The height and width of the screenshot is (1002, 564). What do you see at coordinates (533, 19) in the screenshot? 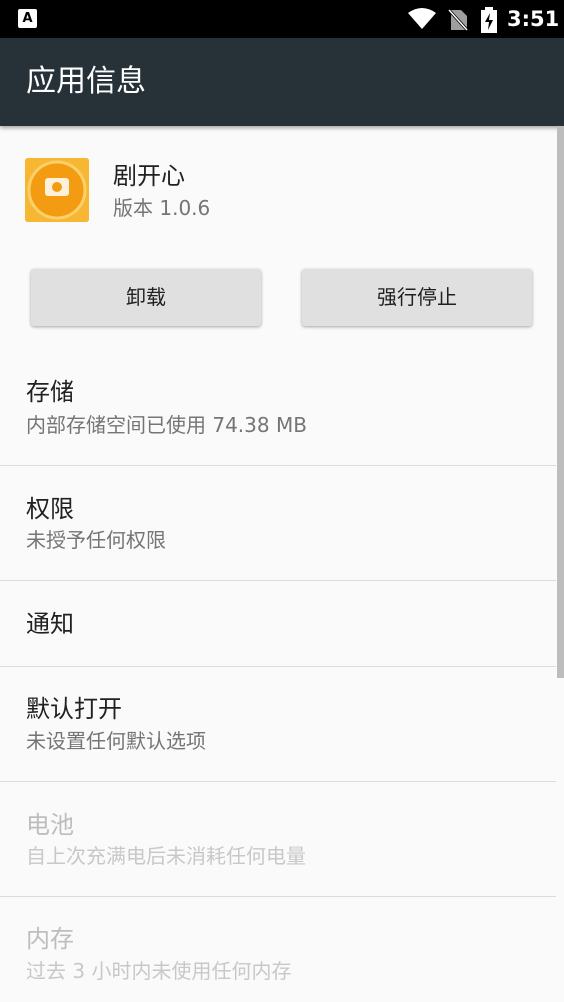
I see `status-time: 3:51` at bounding box center [533, 19].